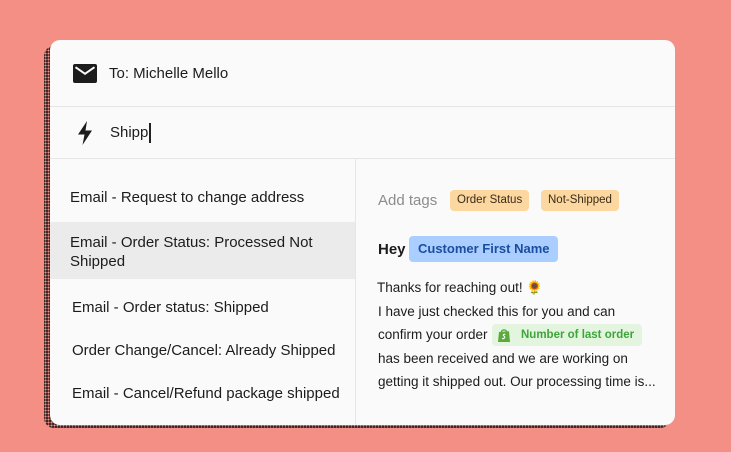 Image resolution: width=731 pixels, height=452 pixels. What do you see at coordinates (169, 73) in the screenshot?
I see `recipient-label: To: Michelle Mello` at bounding box center [169, 73].